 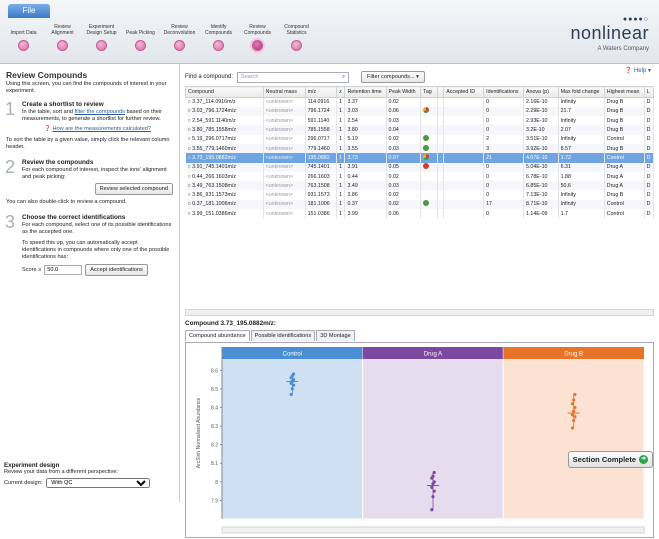 I want to click on column-header: m/z, so click(x=321, y=92).